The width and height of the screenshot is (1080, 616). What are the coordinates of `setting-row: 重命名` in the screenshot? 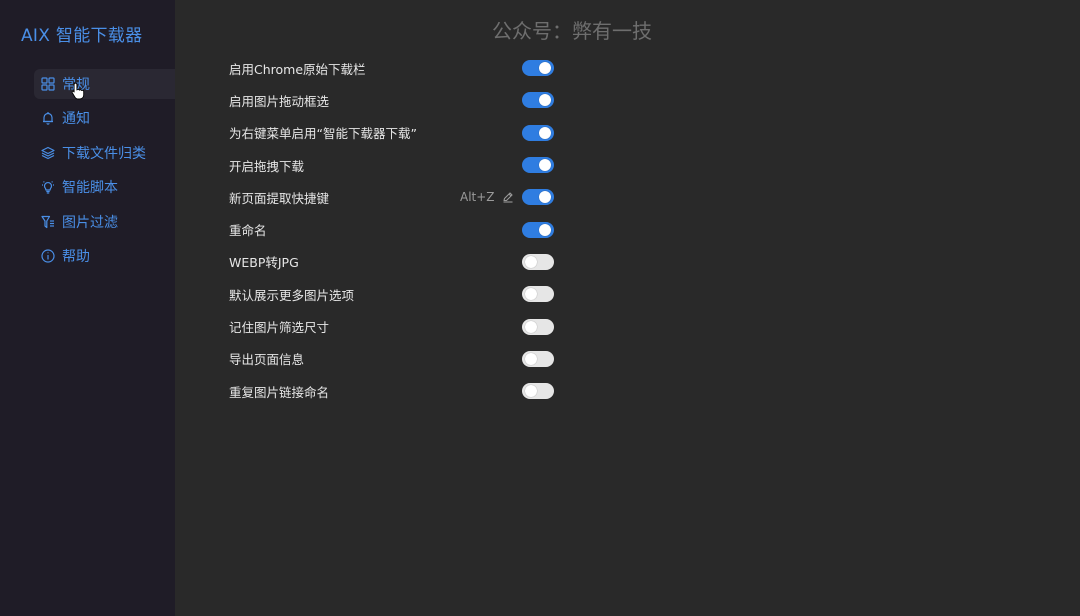 It's located at (394, 229).